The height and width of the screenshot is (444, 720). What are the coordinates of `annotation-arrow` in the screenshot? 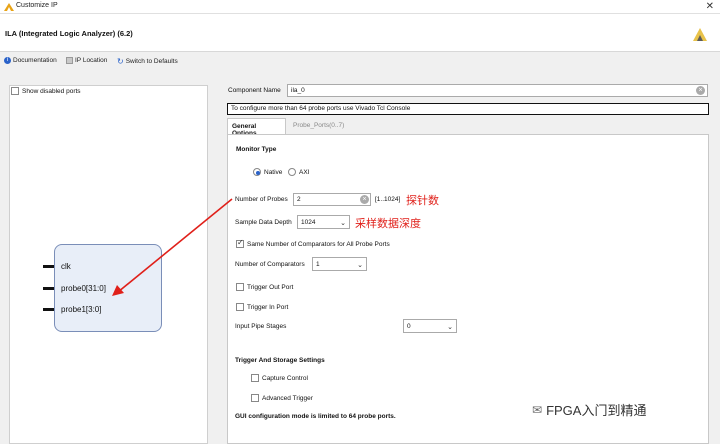 It's located at (172, 247).